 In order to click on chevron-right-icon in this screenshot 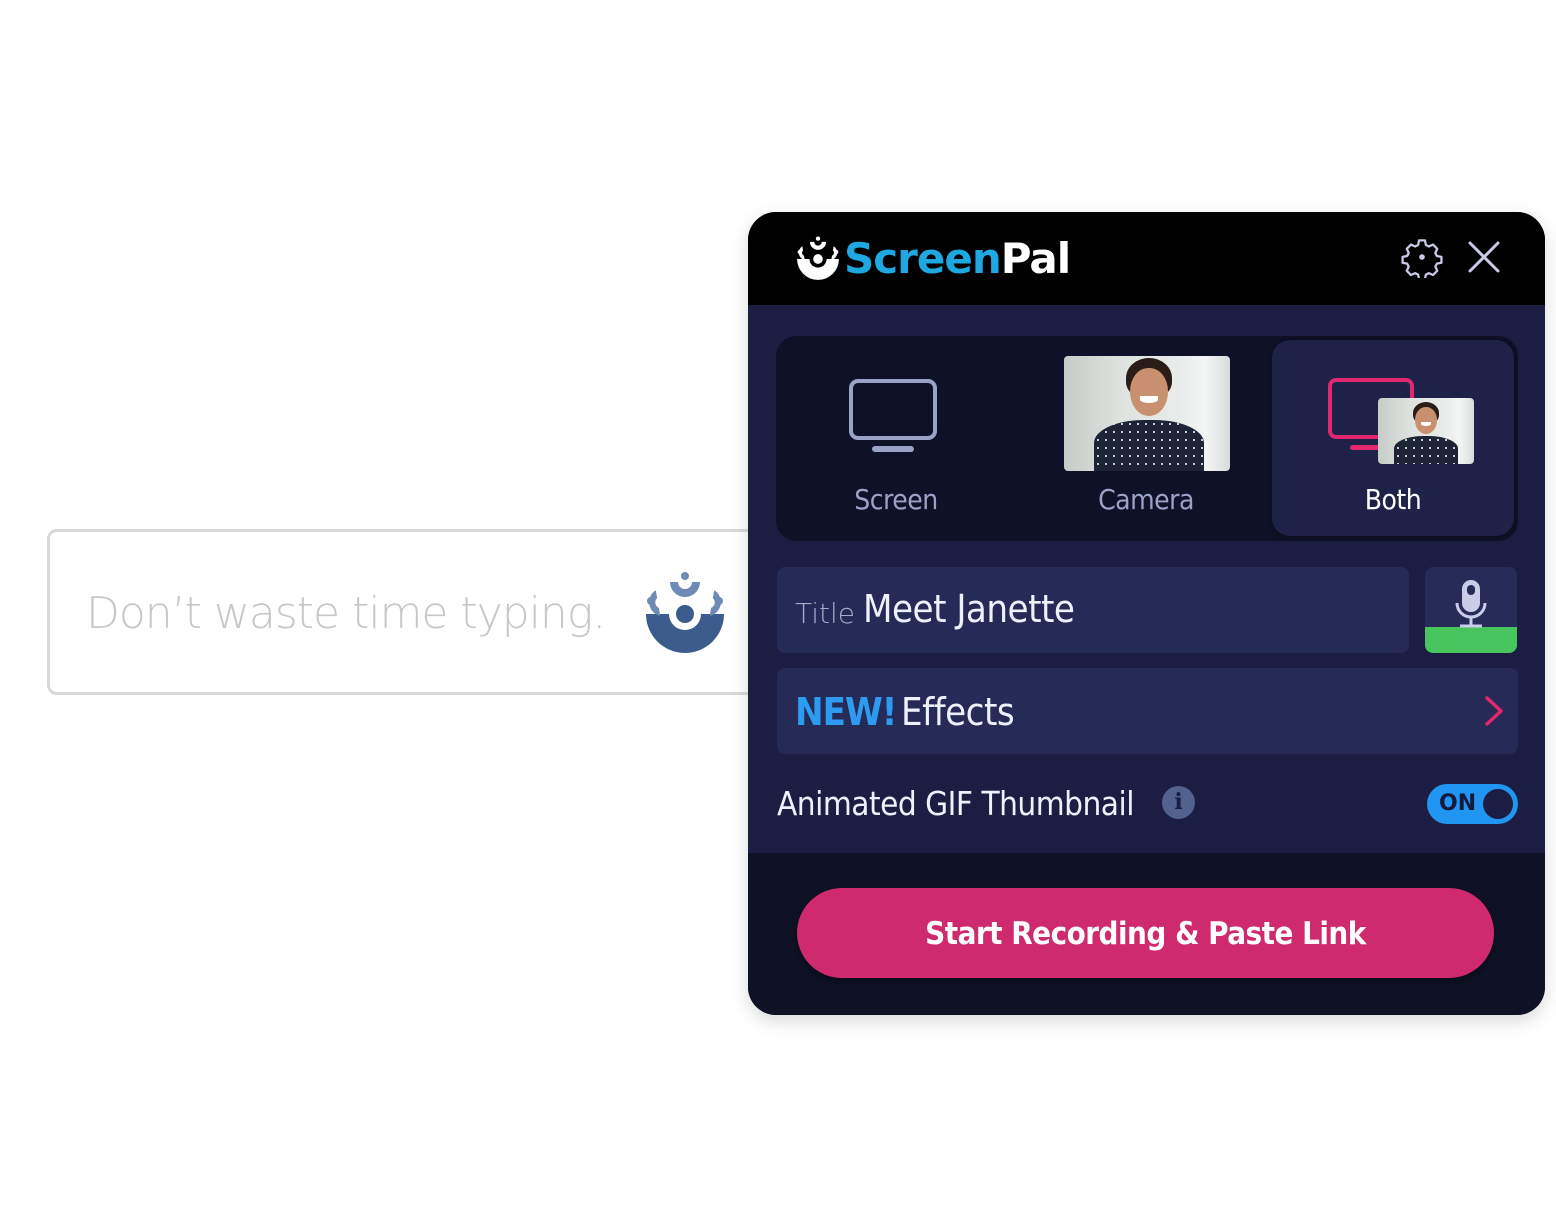, I will do `click(1494, 713)`.